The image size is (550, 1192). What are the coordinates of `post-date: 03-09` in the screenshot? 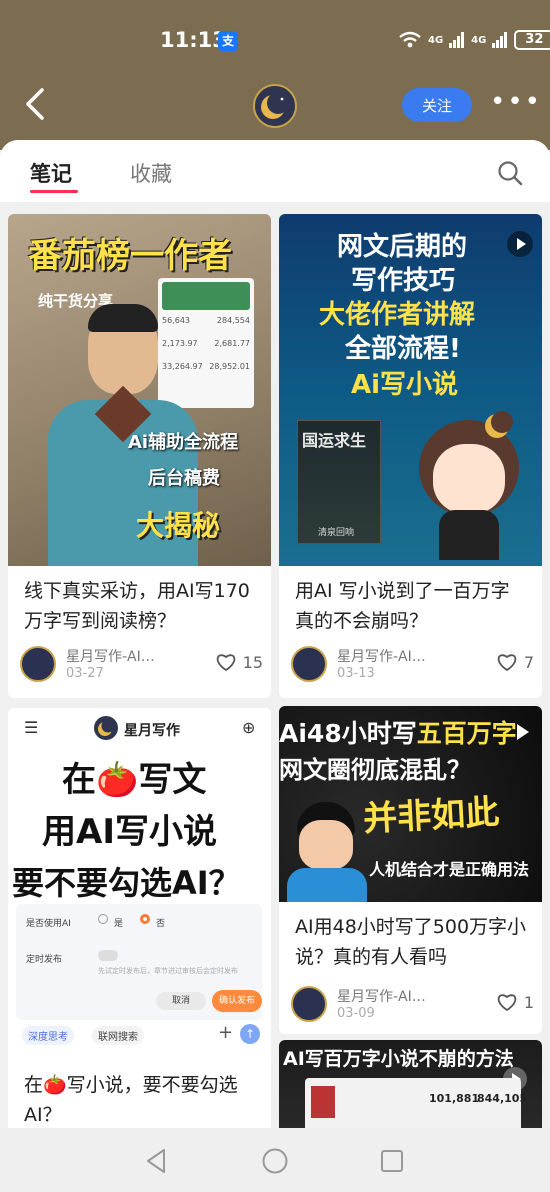 It's located at (356, 1013).